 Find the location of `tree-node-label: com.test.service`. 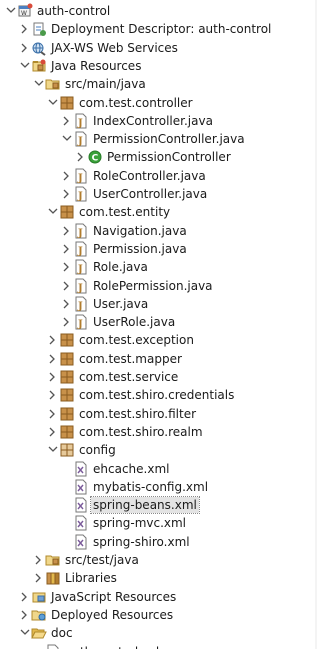

tree-node-label: com.test.service is located at coordinates (129, 377).